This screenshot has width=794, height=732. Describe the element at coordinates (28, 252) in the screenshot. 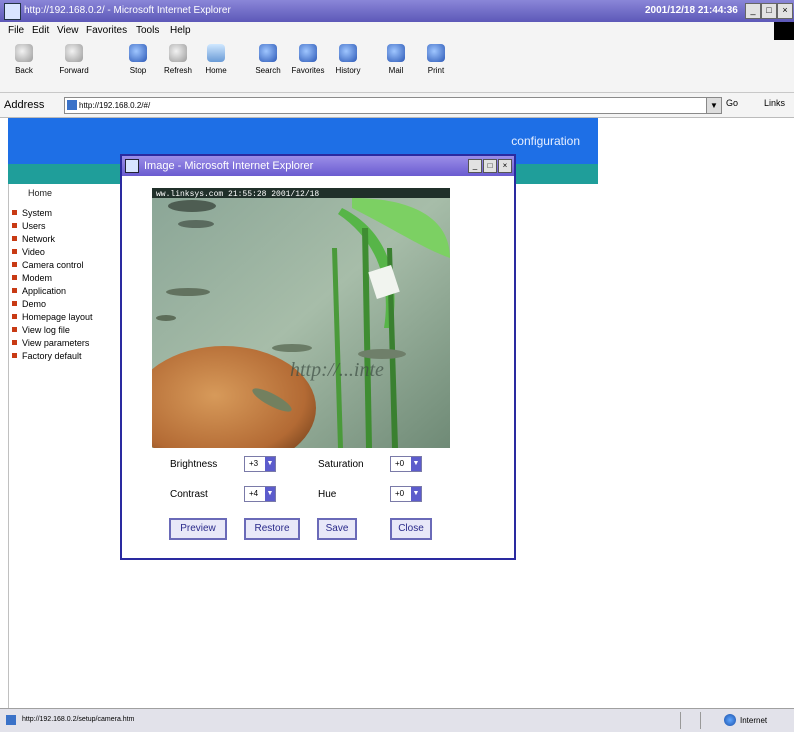

I see `sidebar-item-video: Video` at that location.